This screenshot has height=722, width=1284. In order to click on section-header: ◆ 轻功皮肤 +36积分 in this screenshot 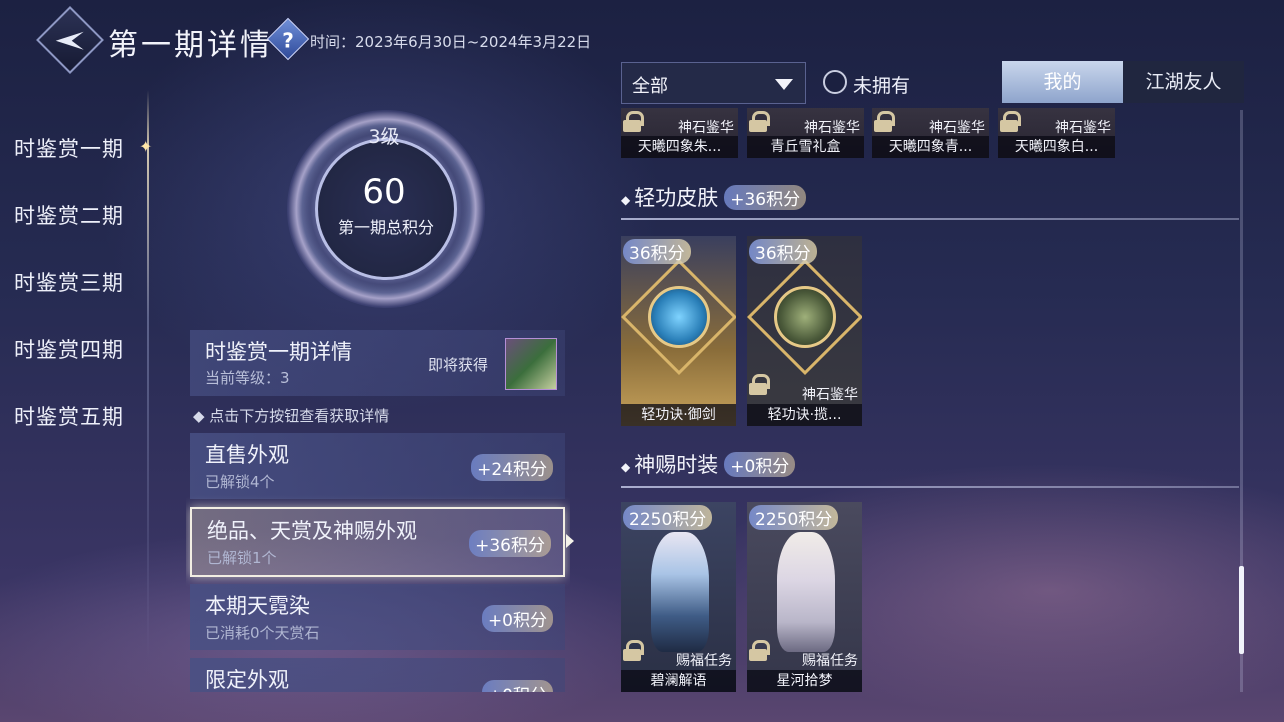, I will do `click(714, 197)`.